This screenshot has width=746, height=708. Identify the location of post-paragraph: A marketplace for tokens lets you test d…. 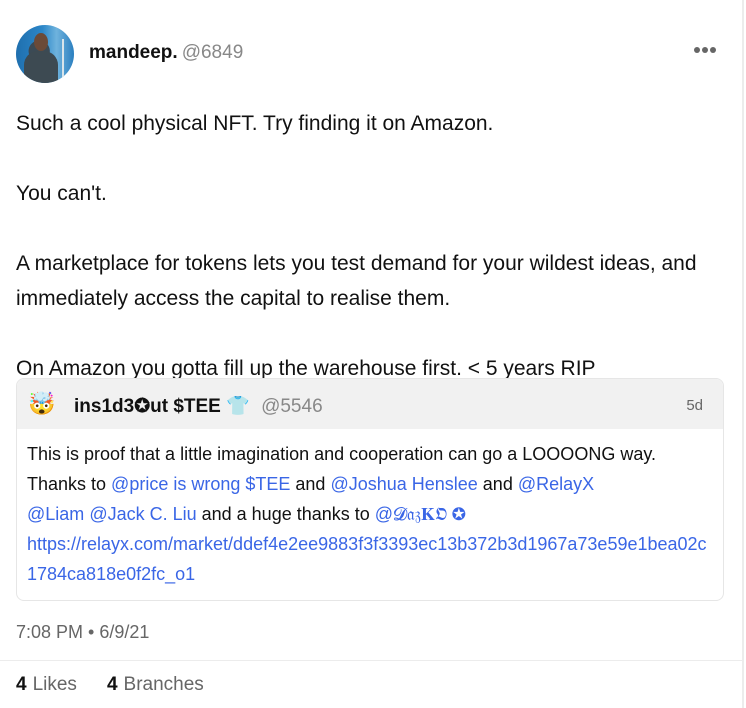
(356, 281).